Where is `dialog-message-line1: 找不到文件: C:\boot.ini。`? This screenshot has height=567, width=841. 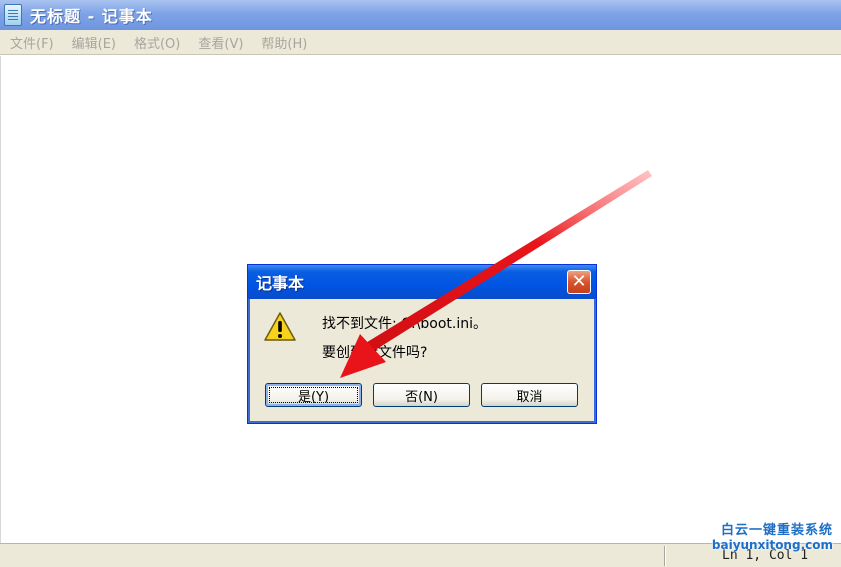 dialog-message-line1: 找不到文件: C:\boot.ini。 is located at coordinates (404, 324).